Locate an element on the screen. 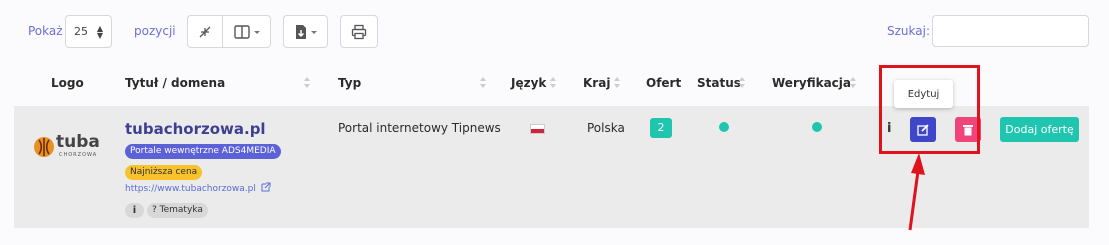  external-link-icon is located at coordinates (266, 187).